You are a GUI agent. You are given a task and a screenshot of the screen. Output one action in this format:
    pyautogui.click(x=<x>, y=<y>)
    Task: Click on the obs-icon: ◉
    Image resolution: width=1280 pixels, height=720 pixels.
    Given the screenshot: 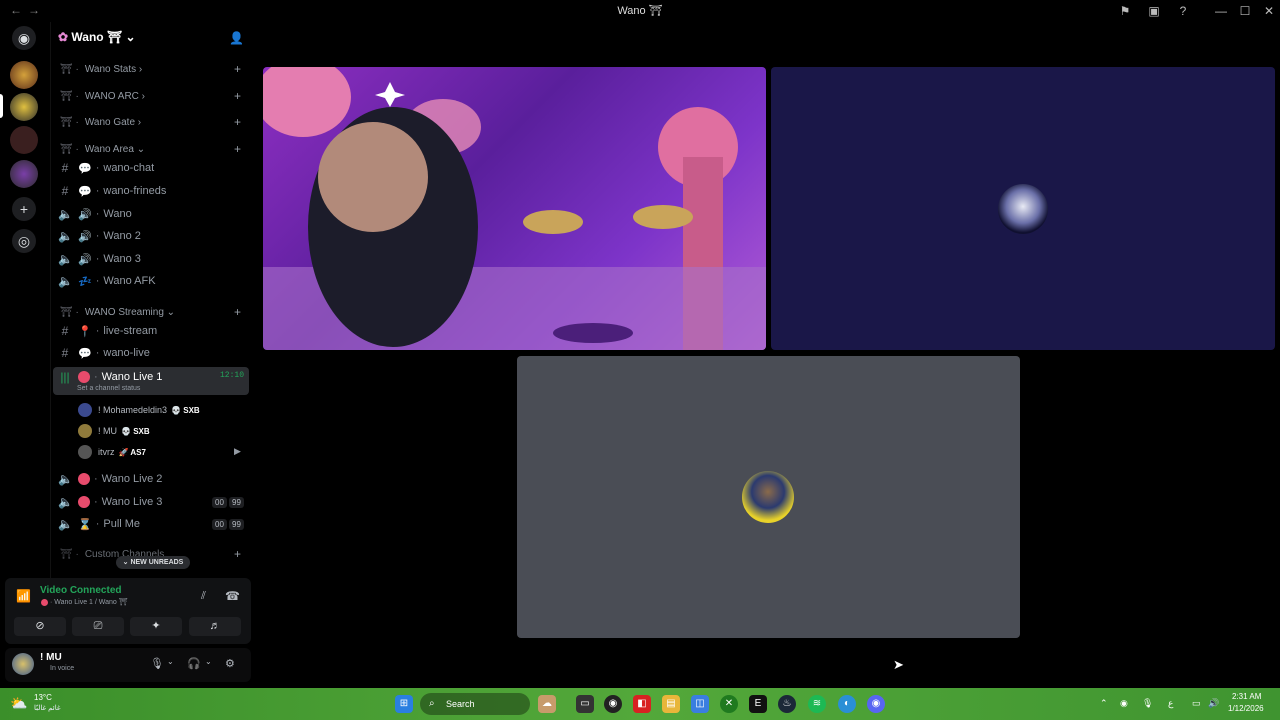 What is the action you would take?
    pyautogui.click(x=613, y=704)
    